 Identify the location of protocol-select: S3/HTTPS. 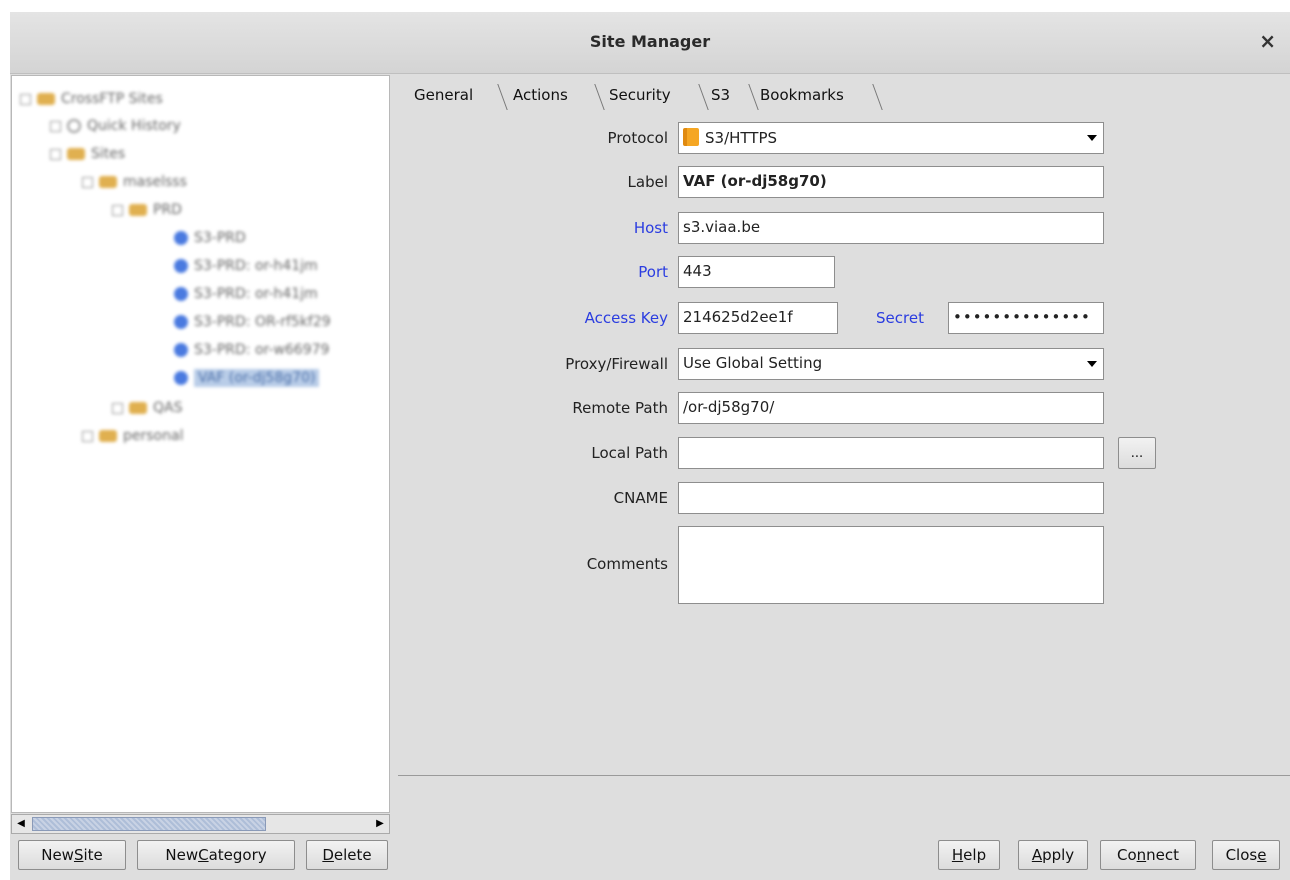
(891, 138).